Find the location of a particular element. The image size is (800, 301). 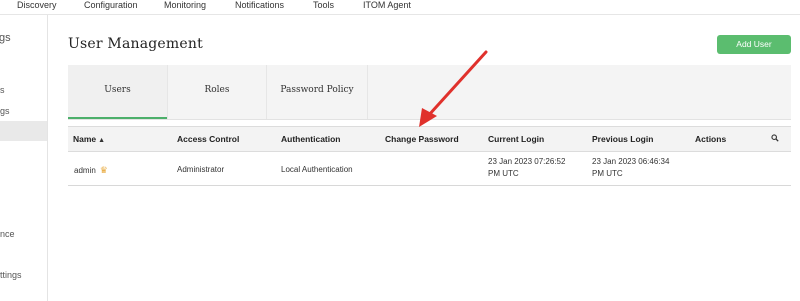

nav-notifications: Notifications is located at coordinates (259, 5).